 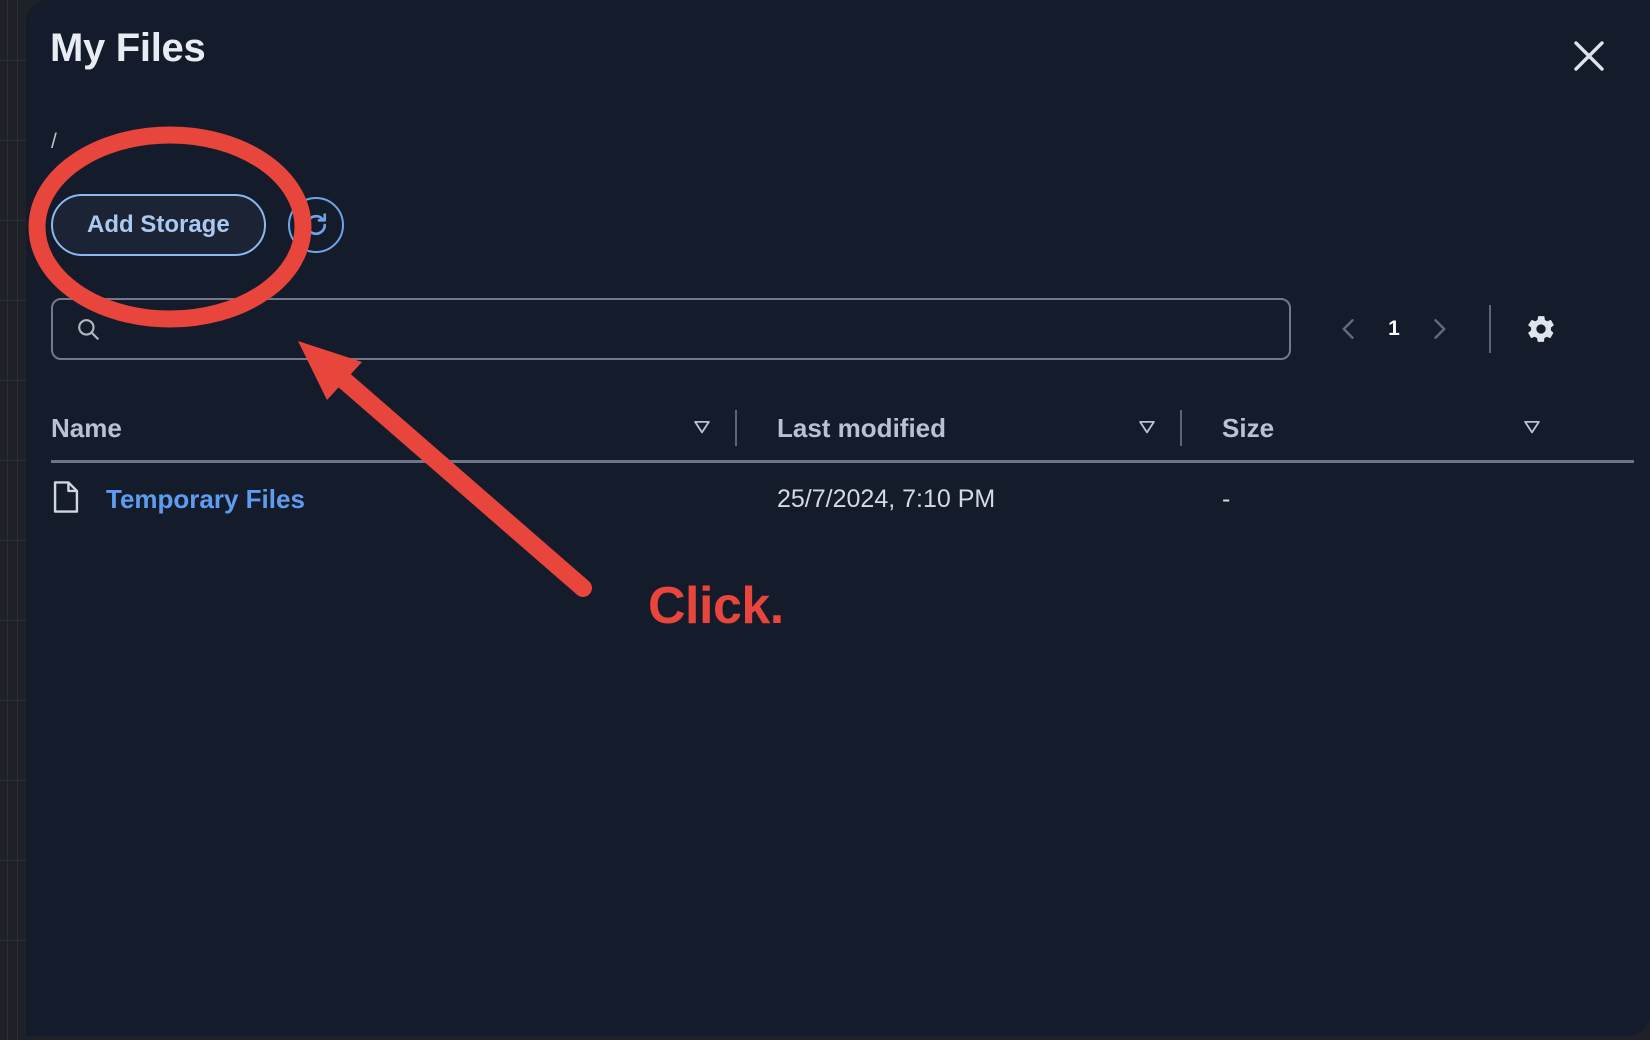 I want to click on file-last-modified-cell: 25/7/2024, 7:10 PM, so click(x=886, y=498).